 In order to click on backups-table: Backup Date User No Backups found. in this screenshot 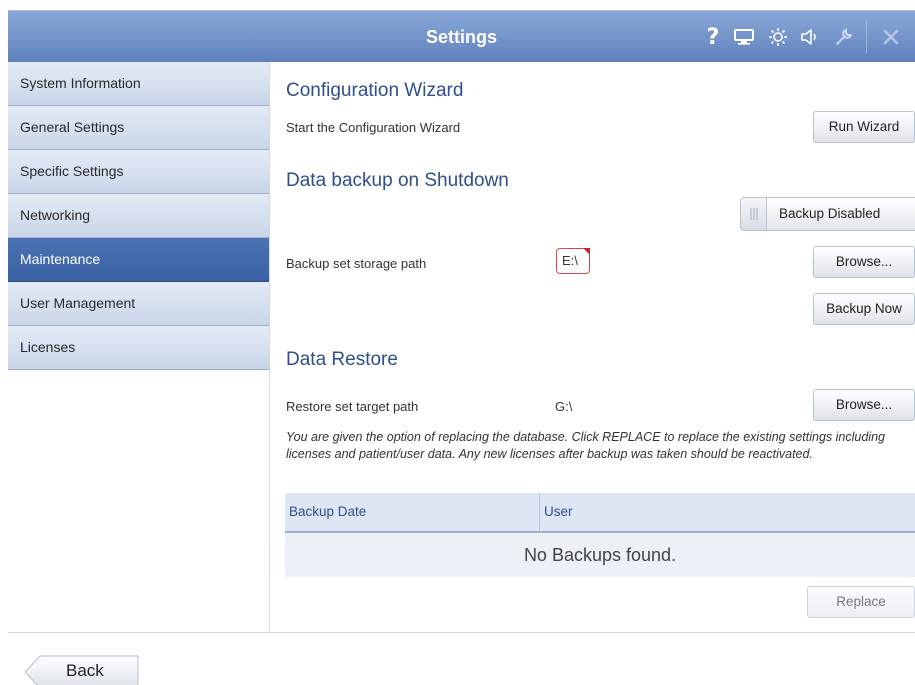, I will do `click(600, 535)`.